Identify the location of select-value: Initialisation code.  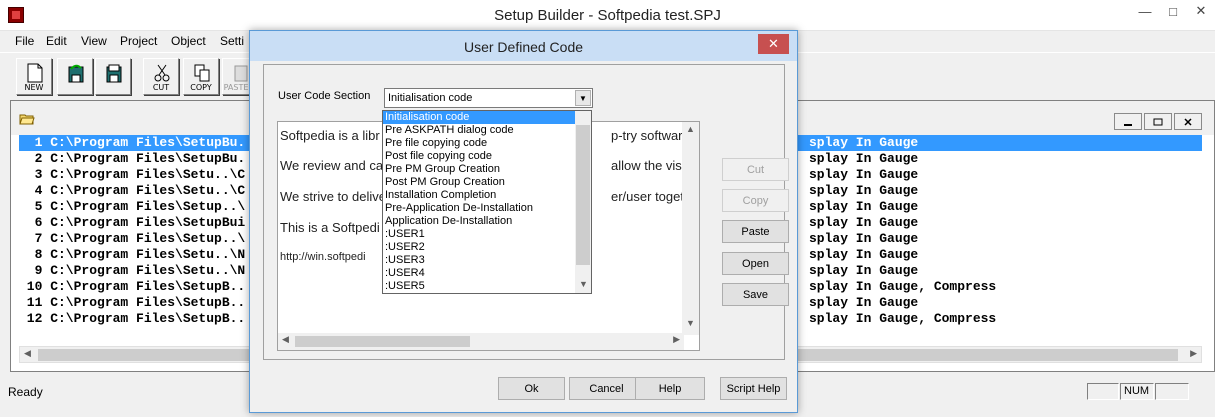
(430, 98).